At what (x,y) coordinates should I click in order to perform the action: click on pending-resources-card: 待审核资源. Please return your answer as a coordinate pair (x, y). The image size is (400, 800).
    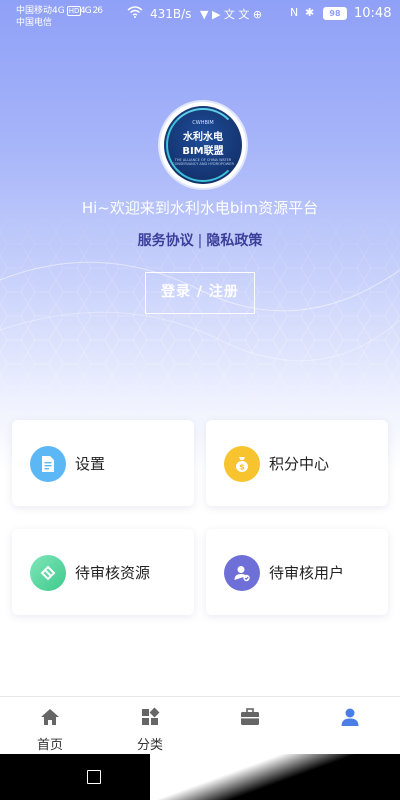
    Looking at the image, I should click on (103, 572).